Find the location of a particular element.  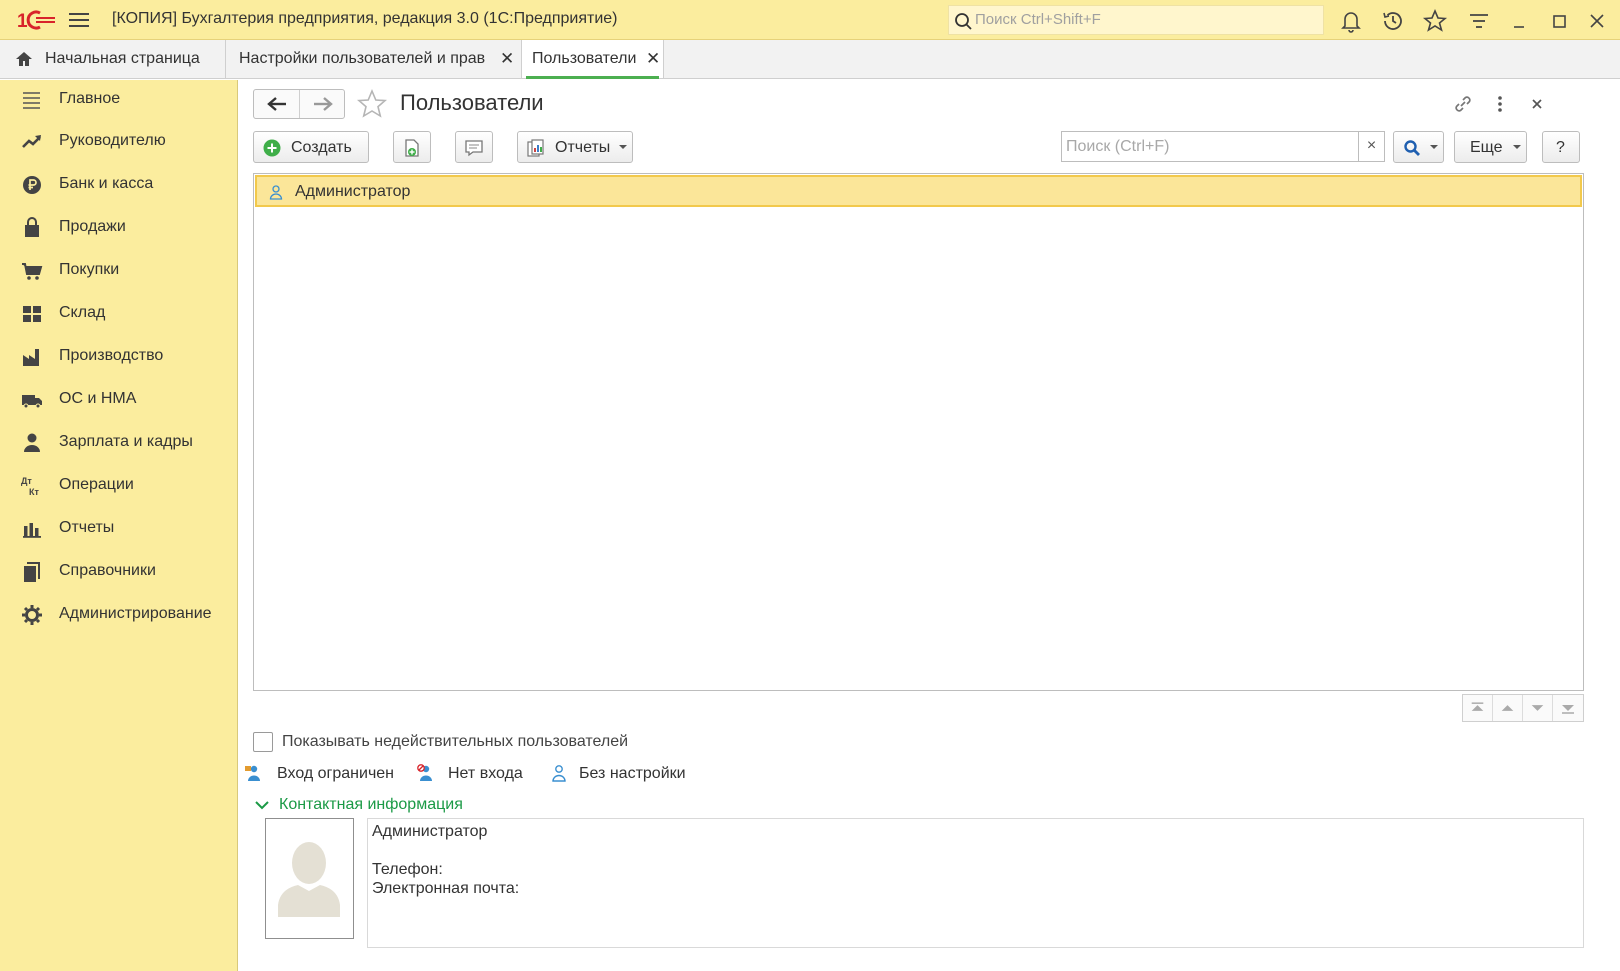

sidebar-item-label: ОС и НМА is located at coordinates (98, 398).